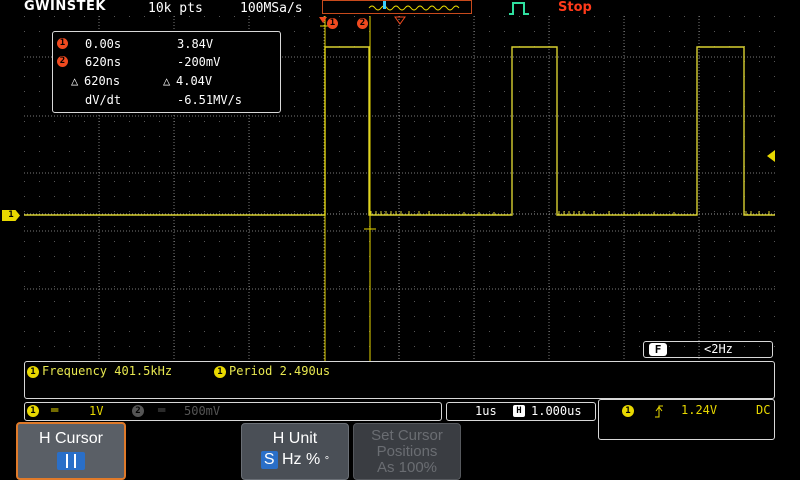 The image size is (800, 480). I want to click on filter-badge: F, so click(658, 349).